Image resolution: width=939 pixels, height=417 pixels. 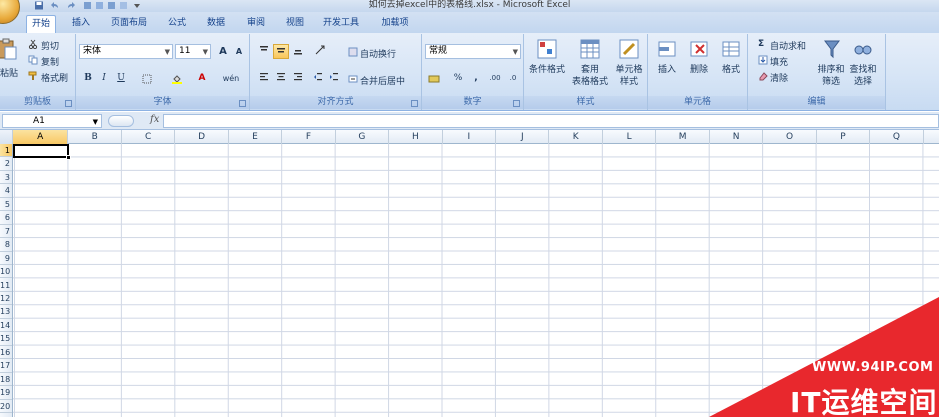 I want to click on column-header-a: A, so click(x=41, y=137).